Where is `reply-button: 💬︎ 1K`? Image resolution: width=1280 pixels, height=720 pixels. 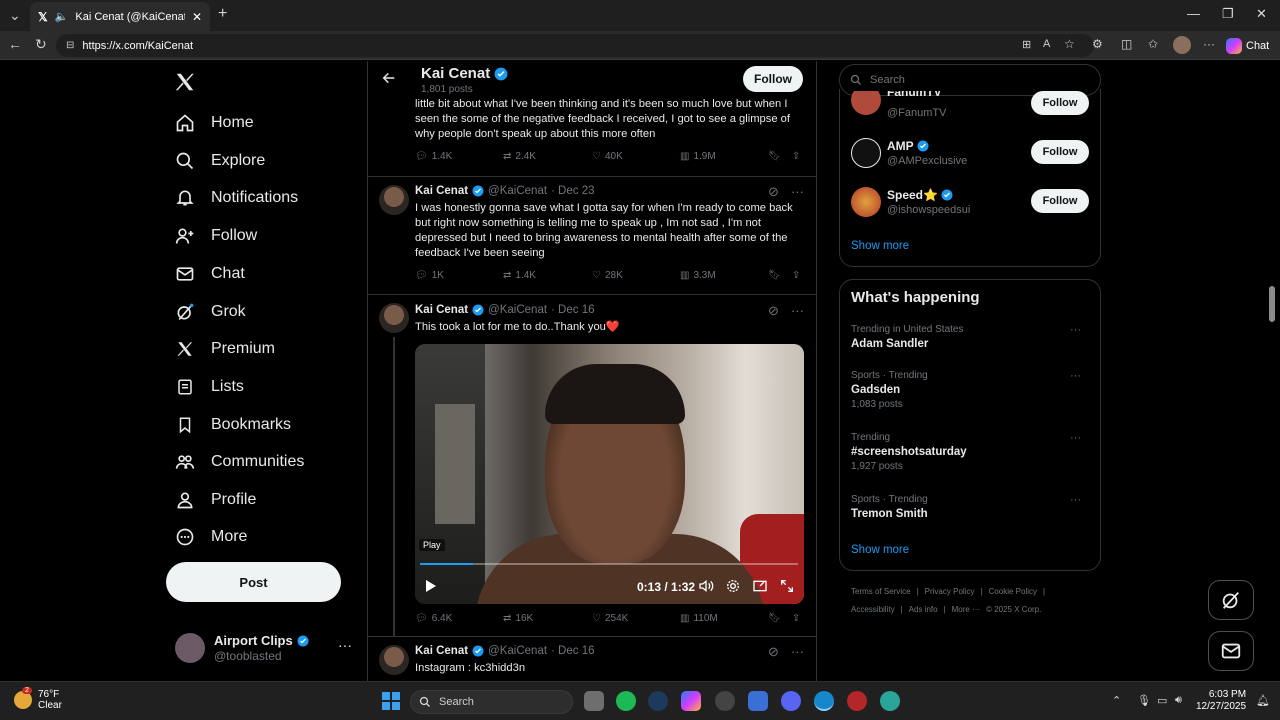 reply-button: 💬︎ 1K is located at coordinates (429, 275).